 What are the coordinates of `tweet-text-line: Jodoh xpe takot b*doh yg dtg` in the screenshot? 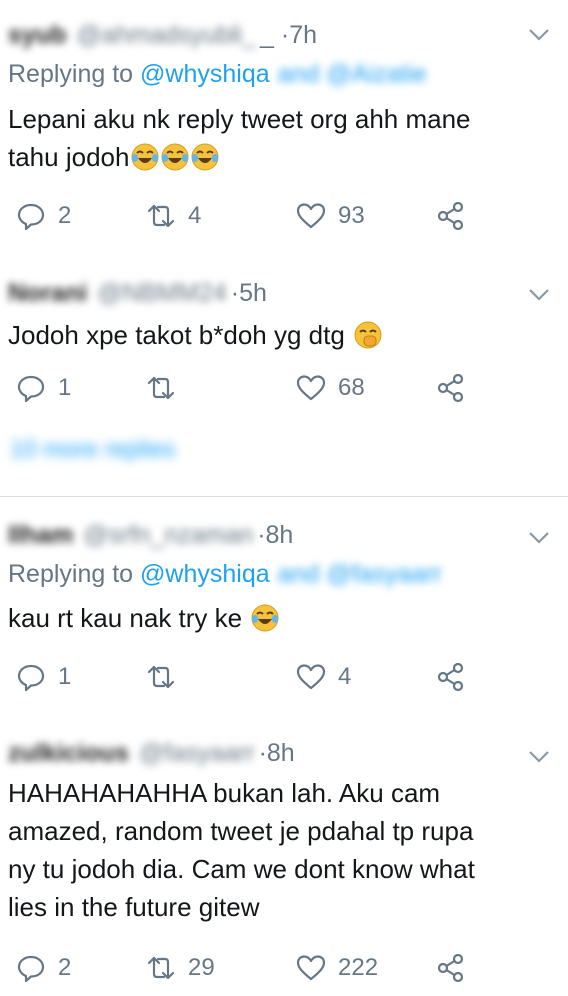 It's located at (176, 335).